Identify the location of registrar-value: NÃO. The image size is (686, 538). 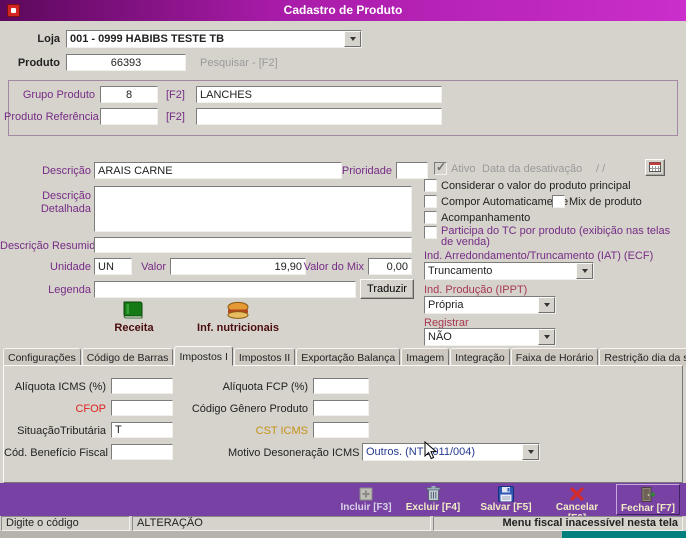
(440, 337).